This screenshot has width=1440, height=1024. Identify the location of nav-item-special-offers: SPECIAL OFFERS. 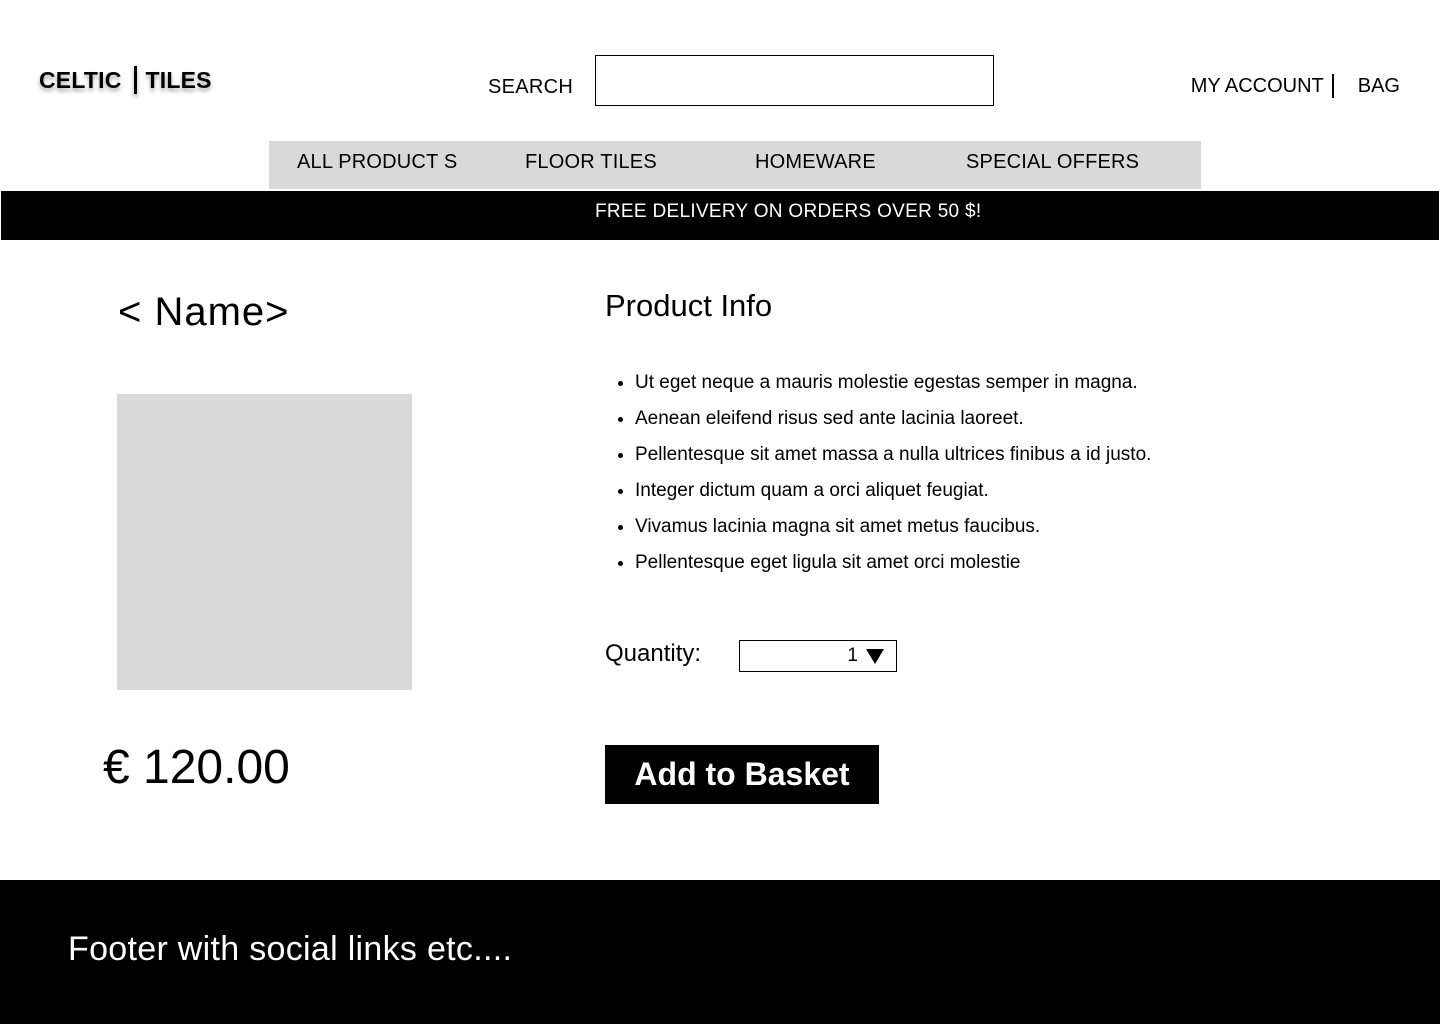
(1052, 162).